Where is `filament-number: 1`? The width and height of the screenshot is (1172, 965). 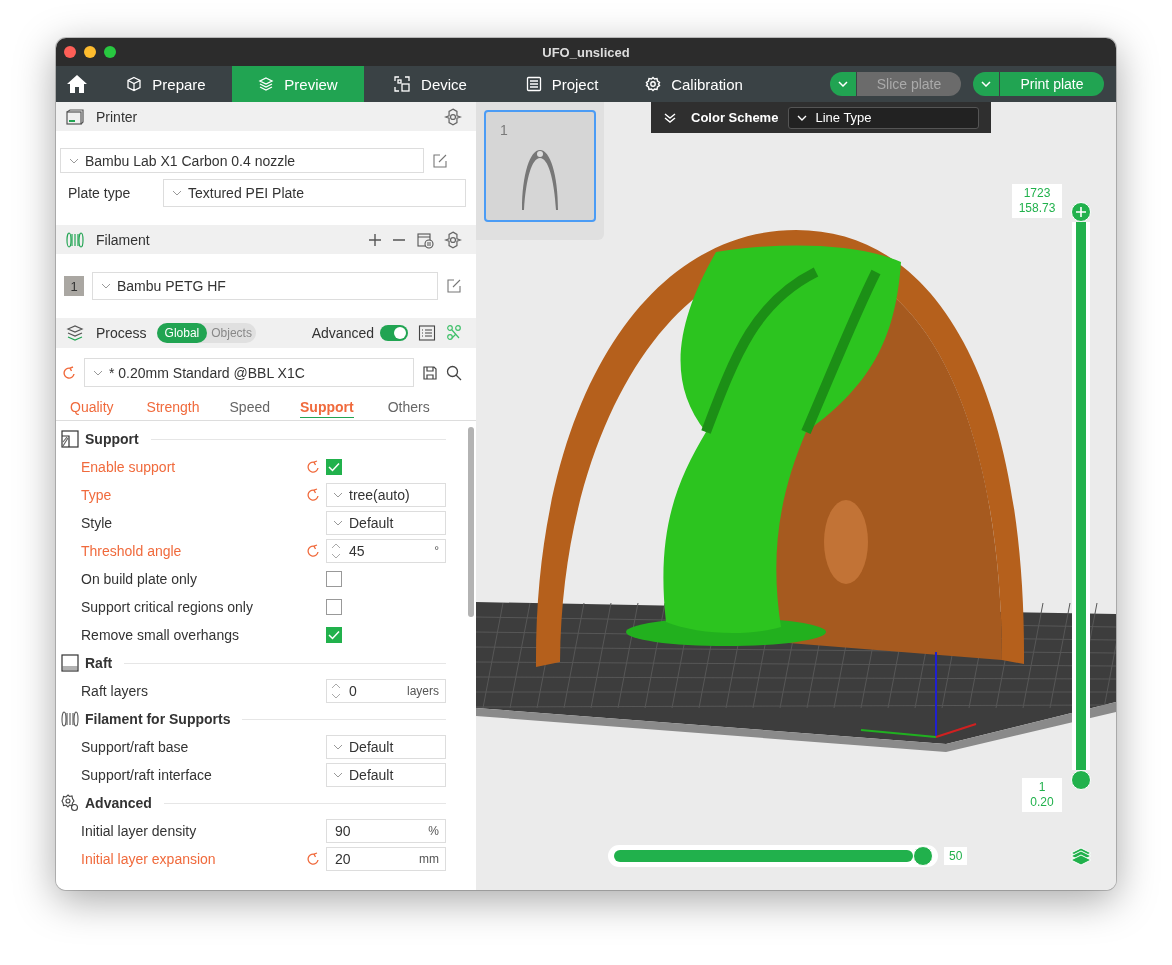
filament-number: 1 is located at coordinates (74, 286).